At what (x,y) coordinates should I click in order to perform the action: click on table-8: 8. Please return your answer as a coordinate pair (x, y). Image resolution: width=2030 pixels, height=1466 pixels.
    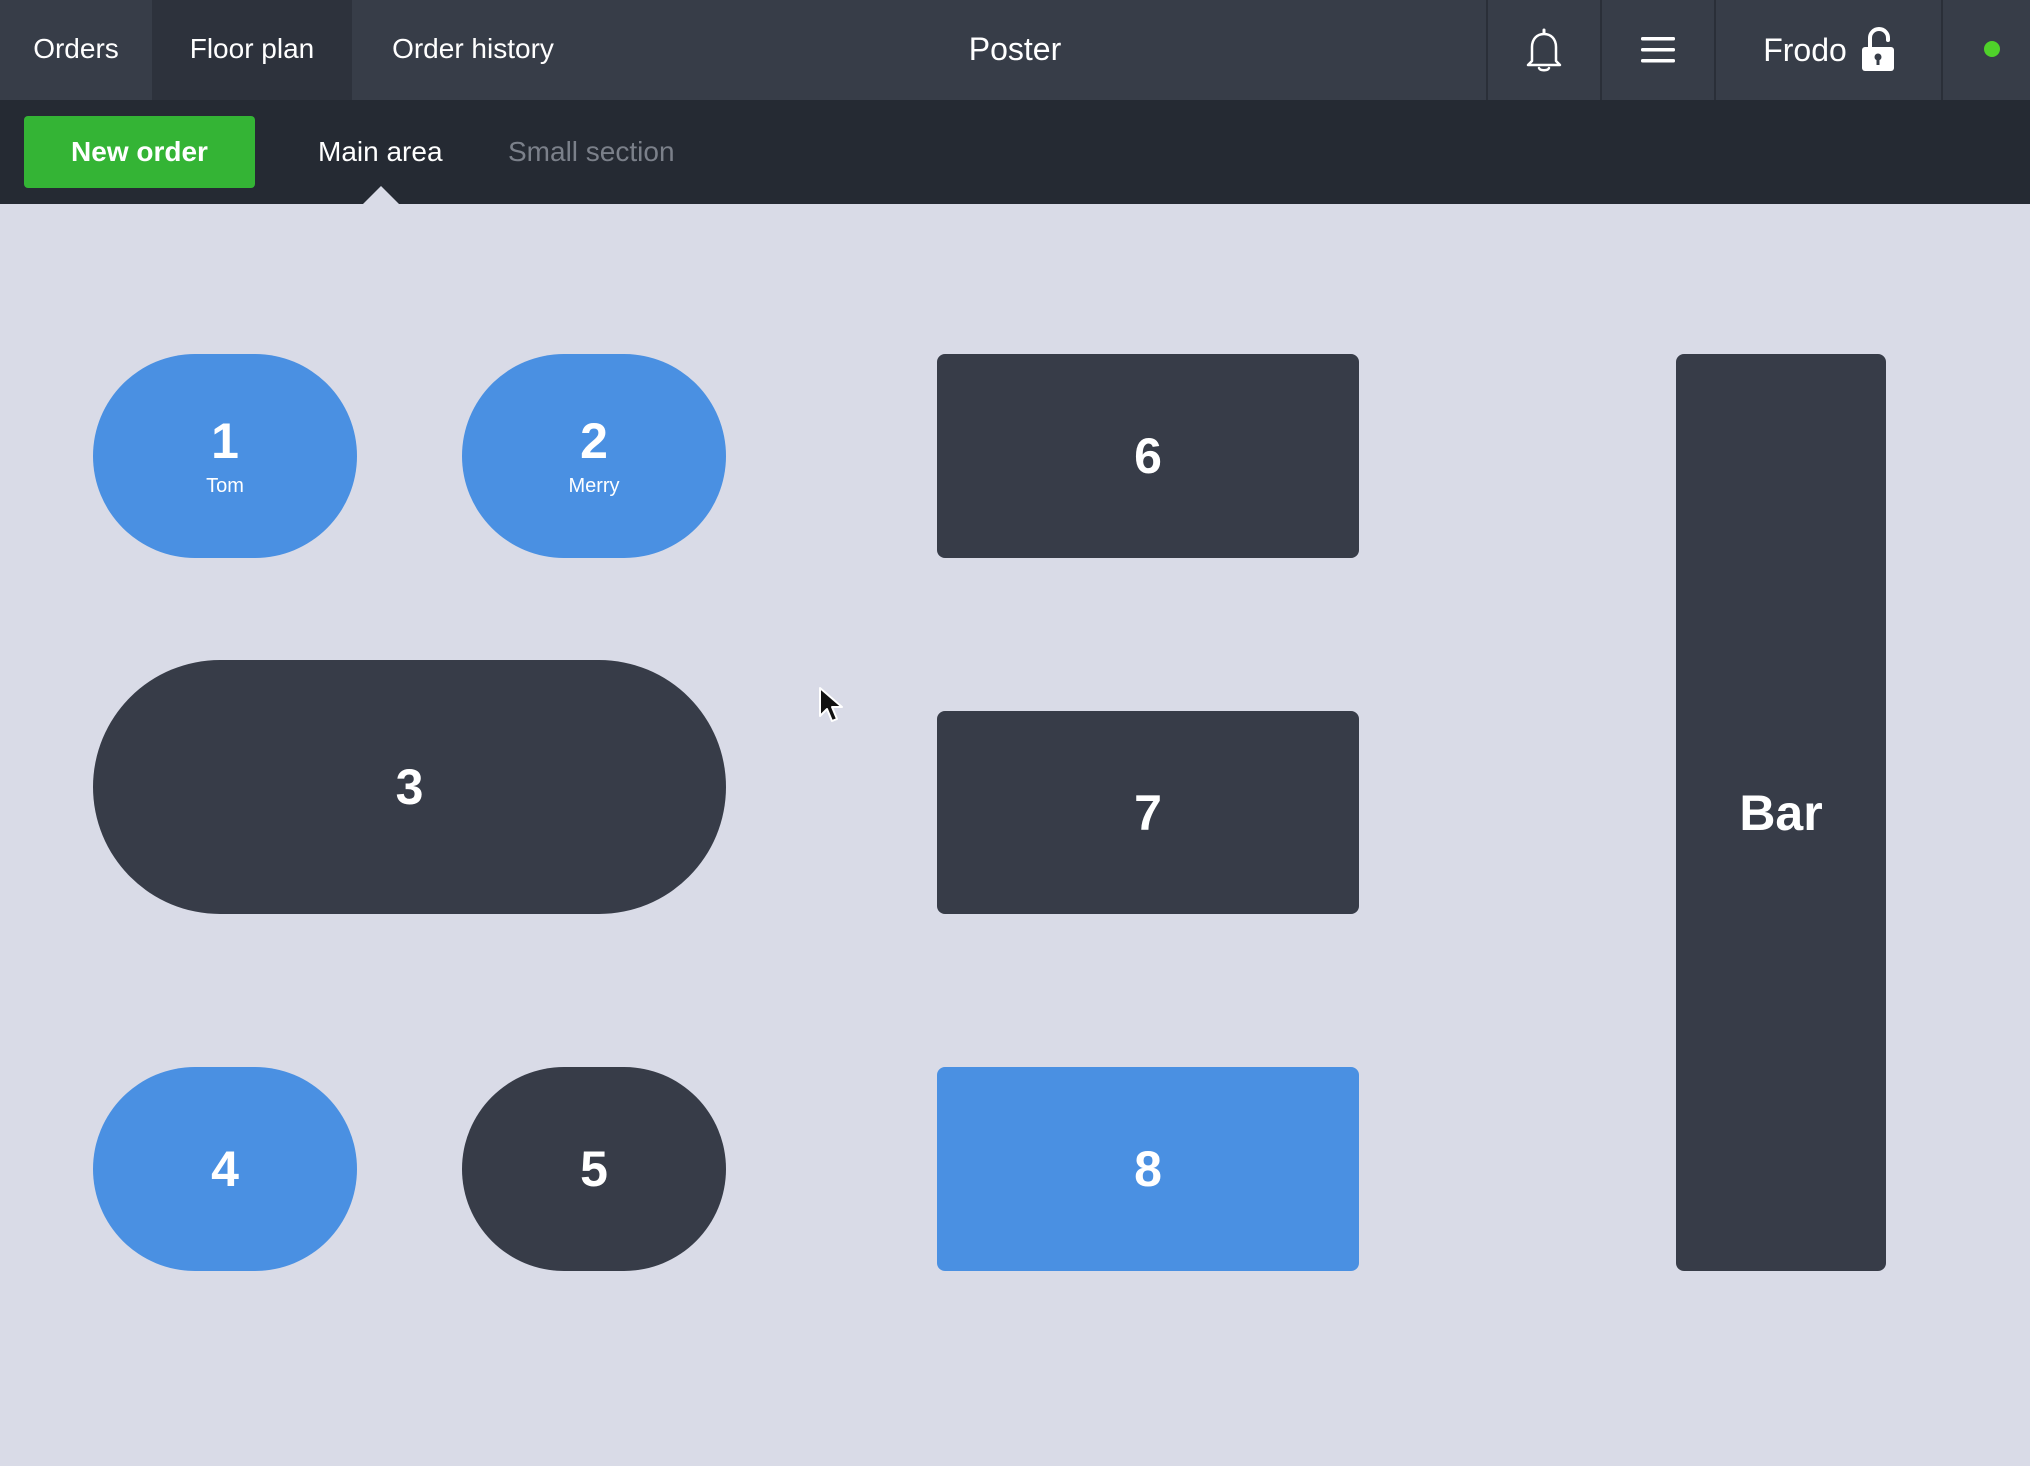
    Looking at the image, I should click on (1148, 1169).